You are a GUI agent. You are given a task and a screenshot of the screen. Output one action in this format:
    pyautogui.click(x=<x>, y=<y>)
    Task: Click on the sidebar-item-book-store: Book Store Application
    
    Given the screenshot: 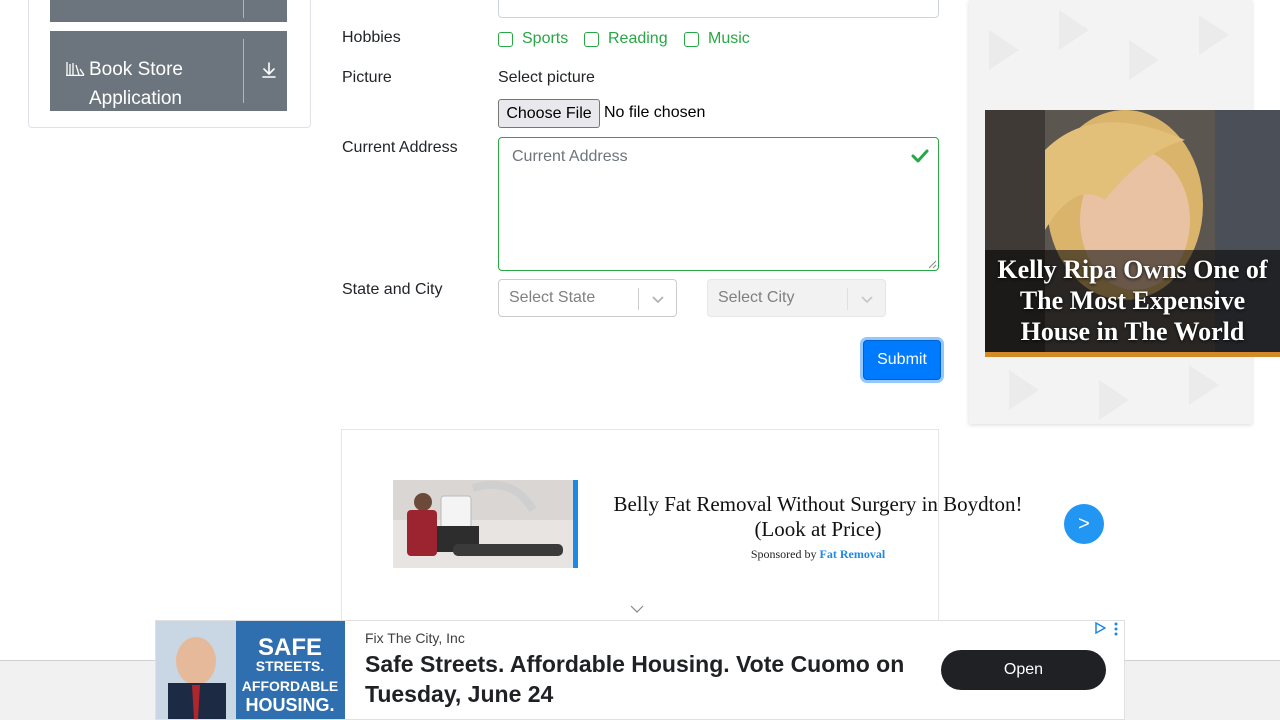 What is the action you would take?
    pyautogui.click(x=168, y=71)
    